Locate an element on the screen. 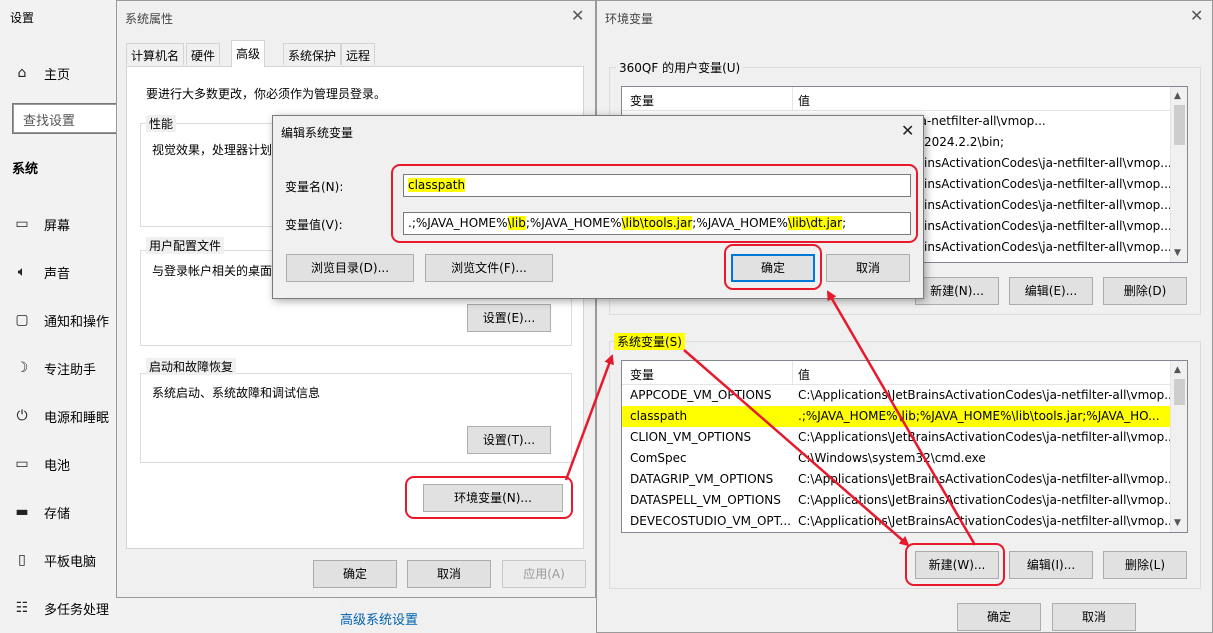 Image resolution: width=1213 pixels, height=633 pixels. var-value: 2024.2.2\bin; is located at coordinates (964, 142).